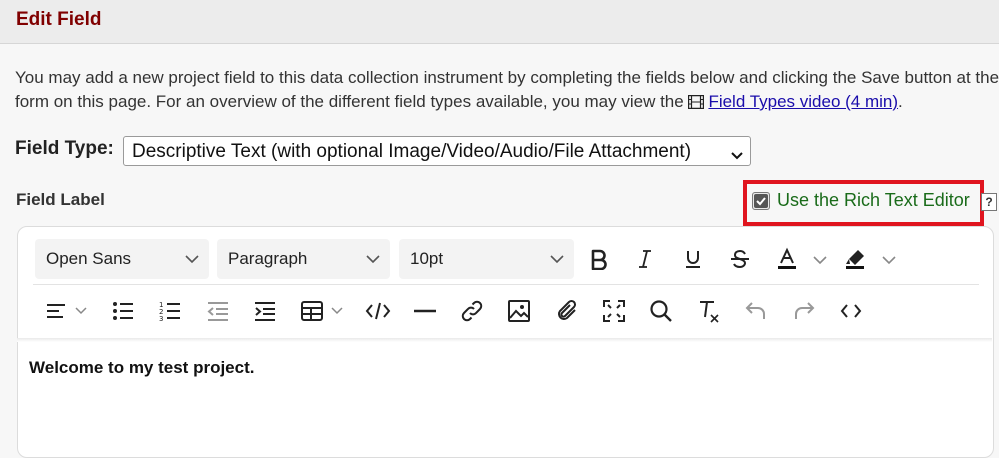 This screenshot has height=458, width=999. Describe the element at coordinates (900, 101) in the screenshot. I see `intro-line-2-end: .` at that location.